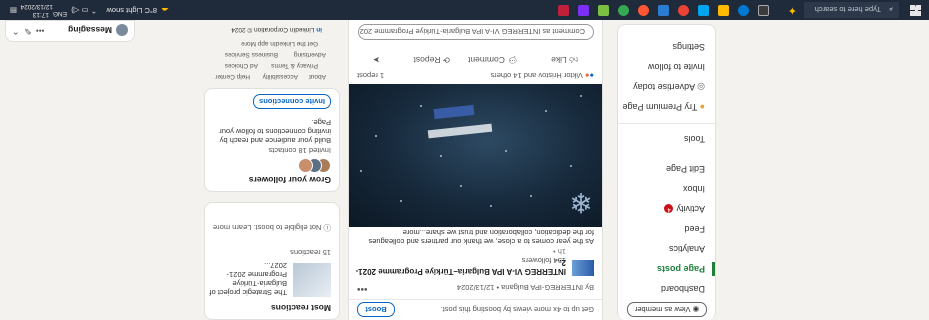 The image size is (929, 320). What do you see at coordinates (676, 67) in the screenshot?
I see `invite-to-follow-link: Invite to follow` at bounding box center [676, 67].